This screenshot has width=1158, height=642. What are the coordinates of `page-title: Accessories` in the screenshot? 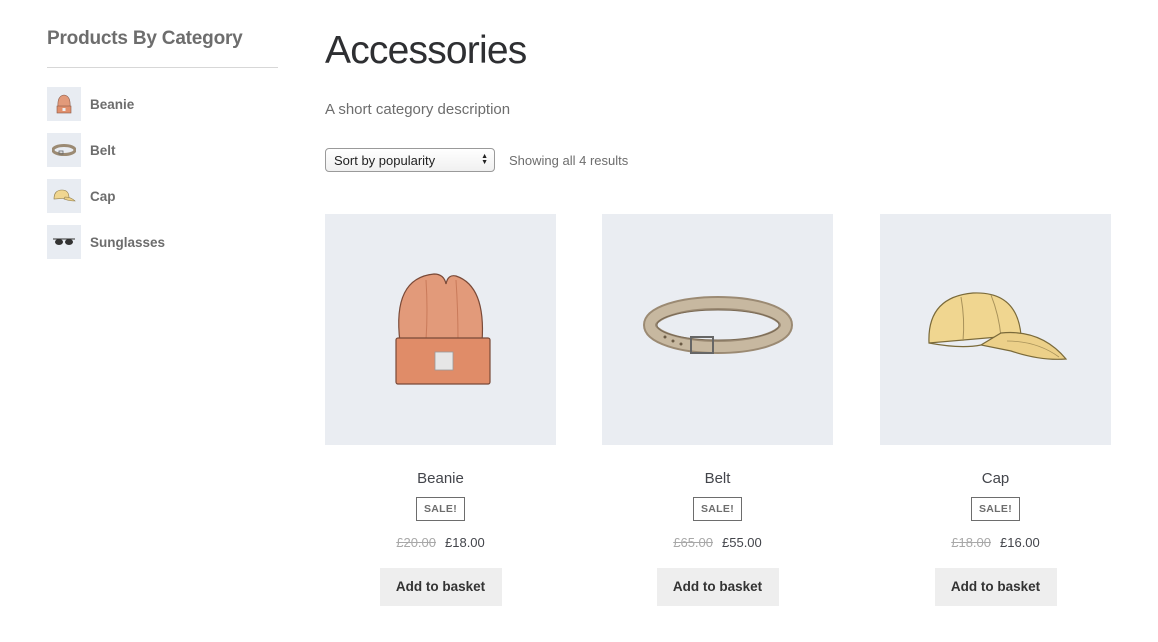 It's located at (426, 50).